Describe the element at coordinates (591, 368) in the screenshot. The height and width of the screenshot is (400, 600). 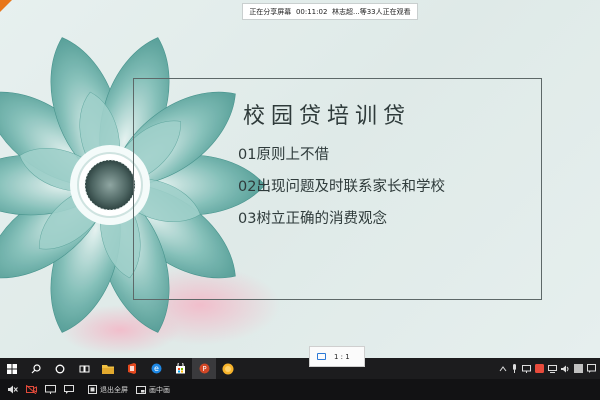
I see `notification-icon` at that location.